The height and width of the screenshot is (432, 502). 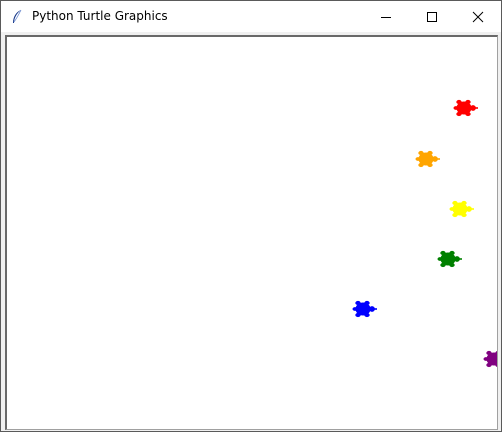 I want to click on minimize-icon, so click(x=386, y=17).